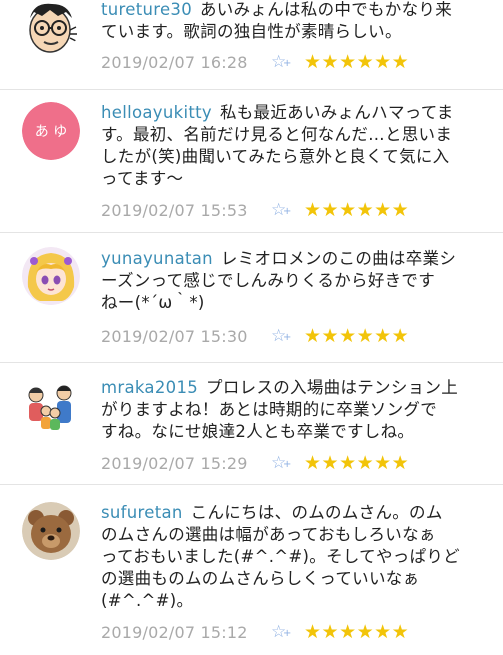 This screenshot has height=655, width=503. What do you see at coordinates (146, 9) in the screenshot?
I see `comment-username: tureture30` at bounding box center [146, 9].